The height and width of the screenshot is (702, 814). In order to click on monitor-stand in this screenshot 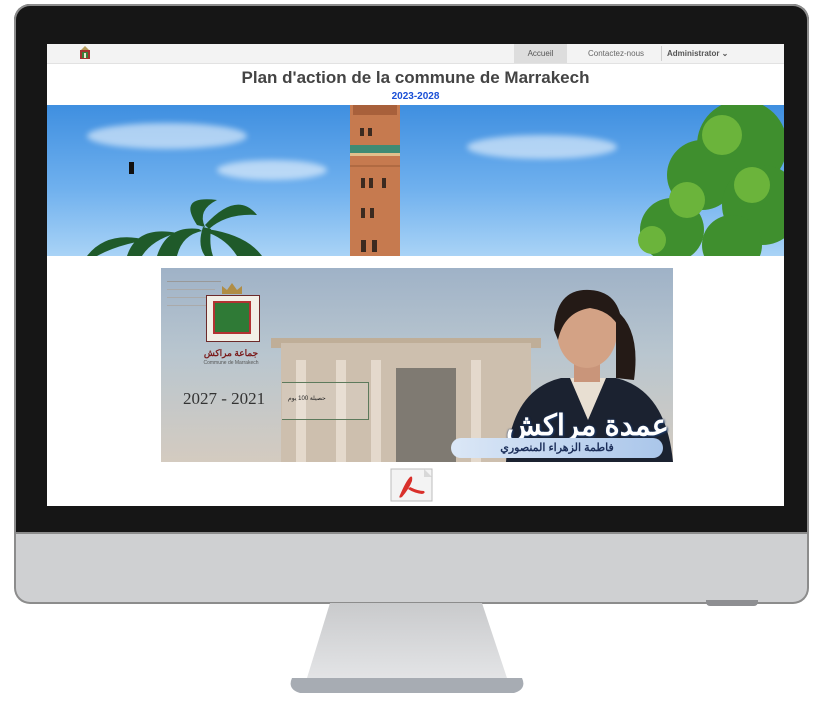, I will do `click(407, 648)`.